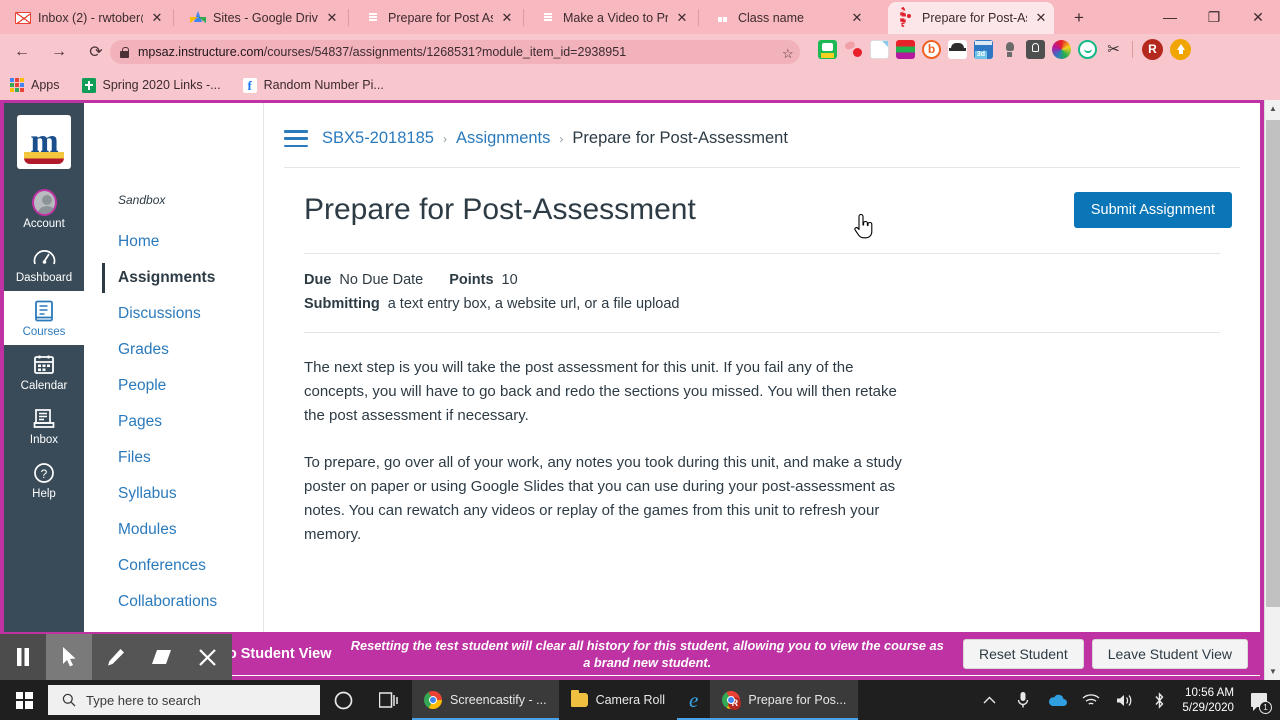 The image size is (1280, 720). I want to click on global-nav-account: Account, so click(44, 210).